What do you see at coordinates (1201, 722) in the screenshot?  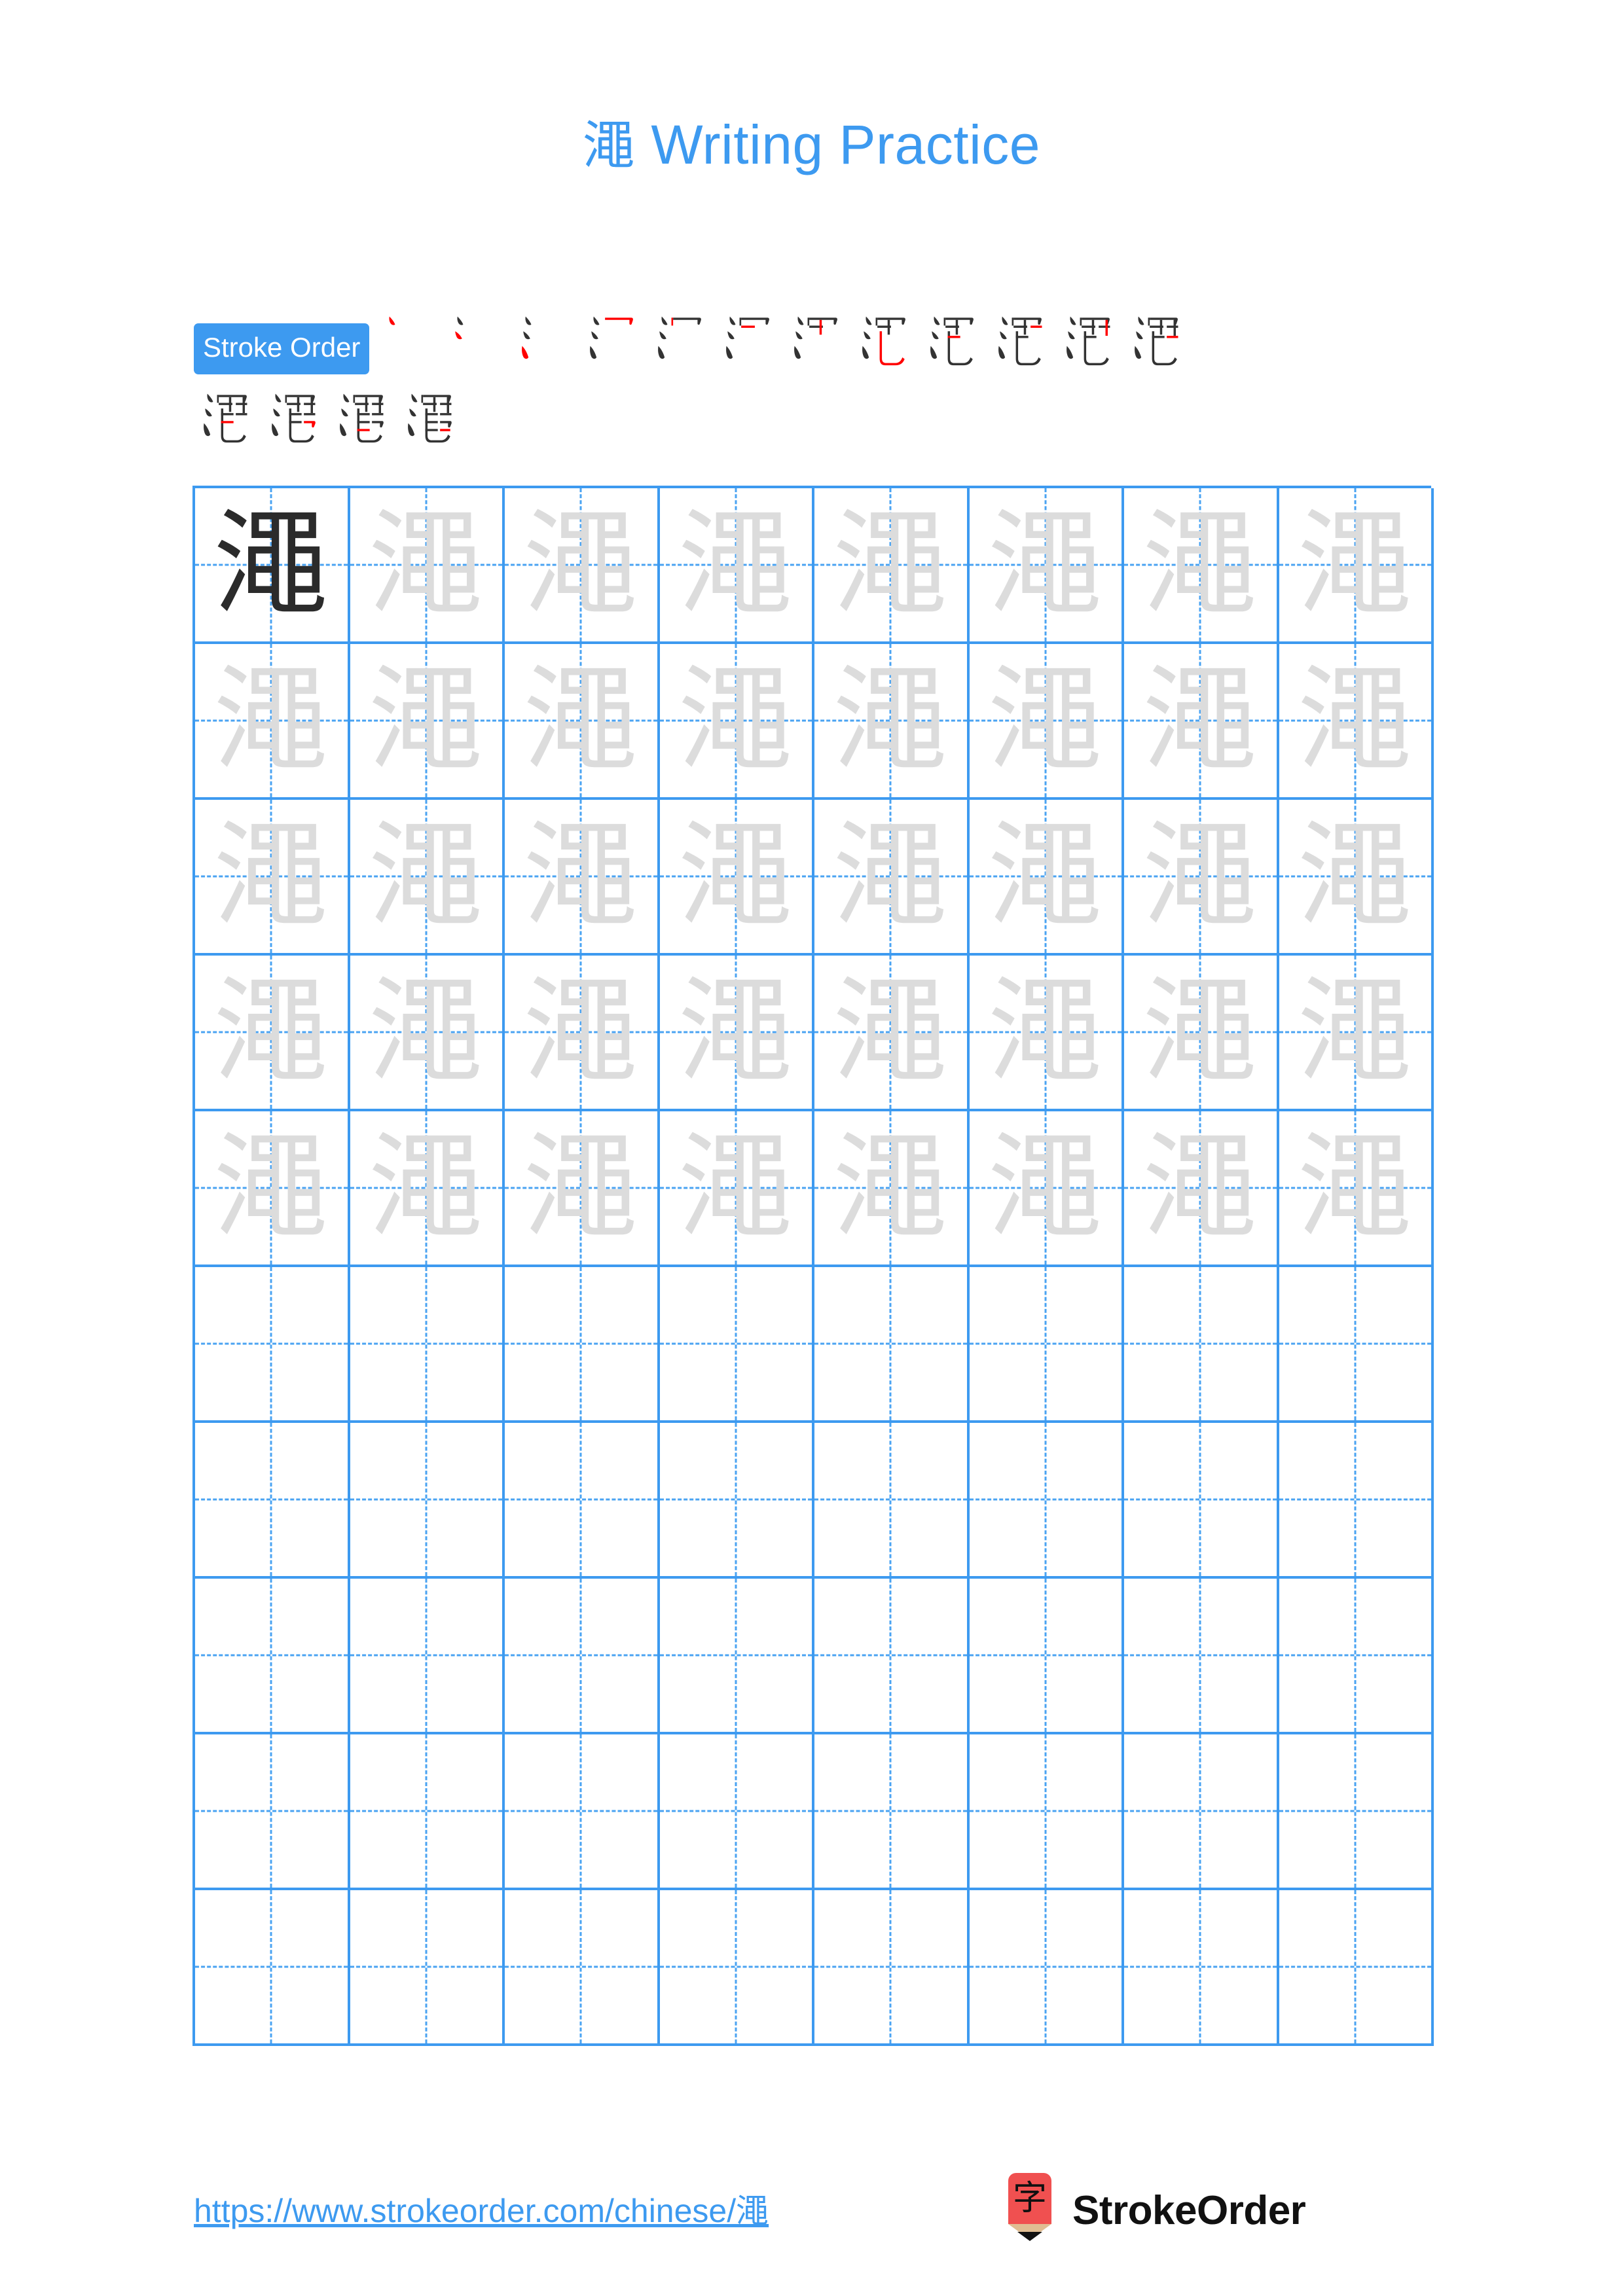 I see `grid-cell-r2-c7: 澠` at bounding box center [1201, 722].